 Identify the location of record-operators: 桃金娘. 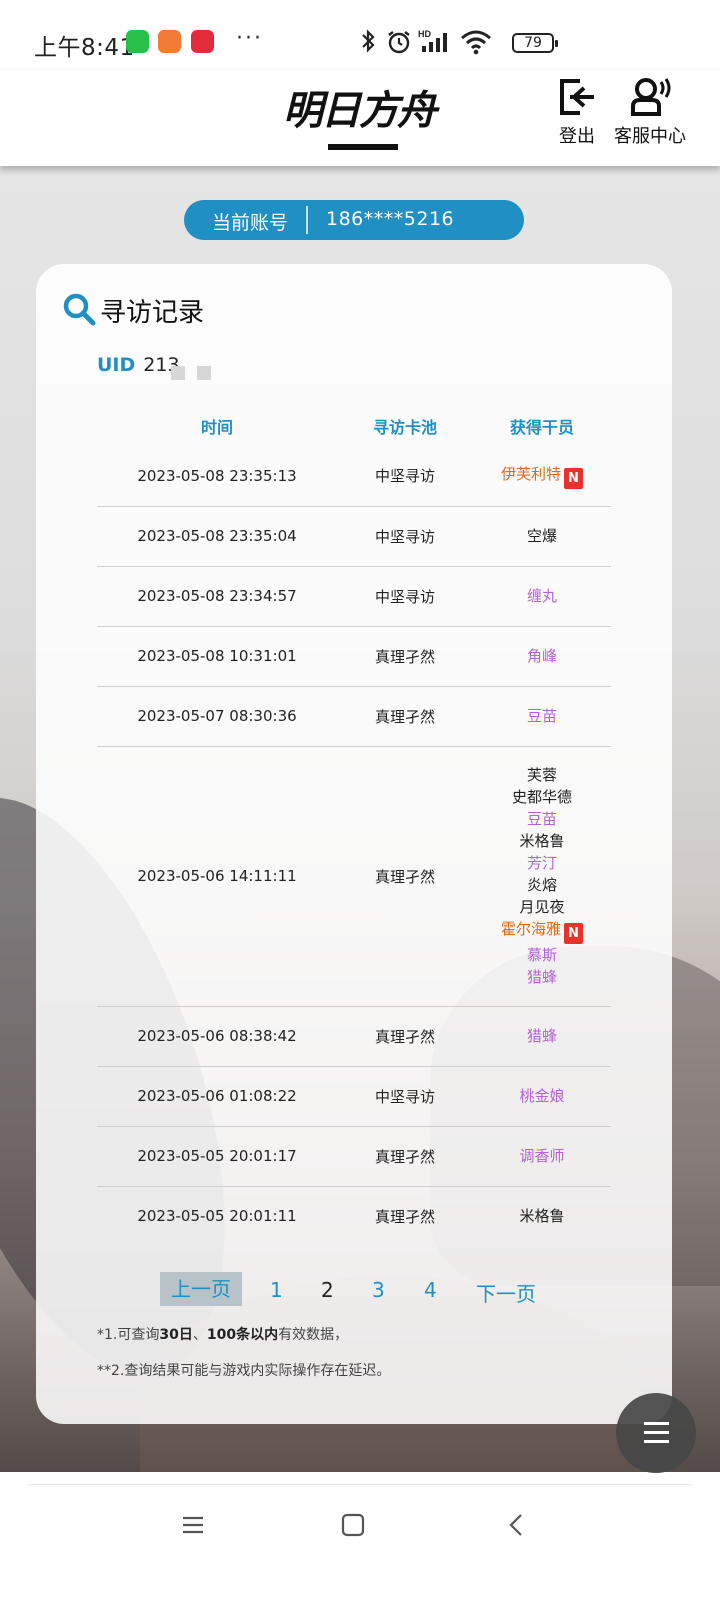
(542, 1096).